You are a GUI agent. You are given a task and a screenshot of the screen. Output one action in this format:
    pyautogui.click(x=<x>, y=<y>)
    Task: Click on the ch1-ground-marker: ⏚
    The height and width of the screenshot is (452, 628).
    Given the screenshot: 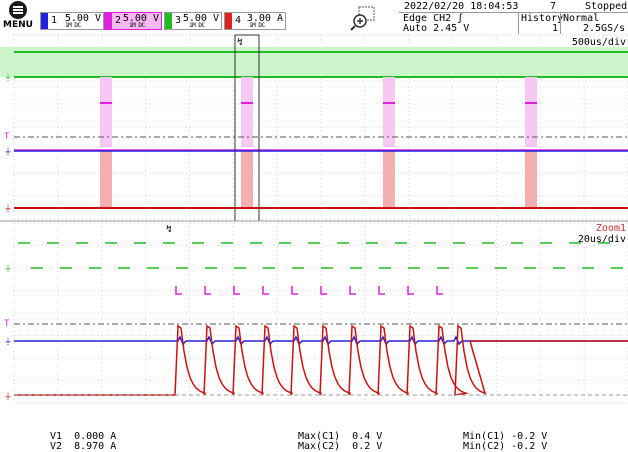 What is the action you would take?
    pyautogui.click(x=8, y=151)
    